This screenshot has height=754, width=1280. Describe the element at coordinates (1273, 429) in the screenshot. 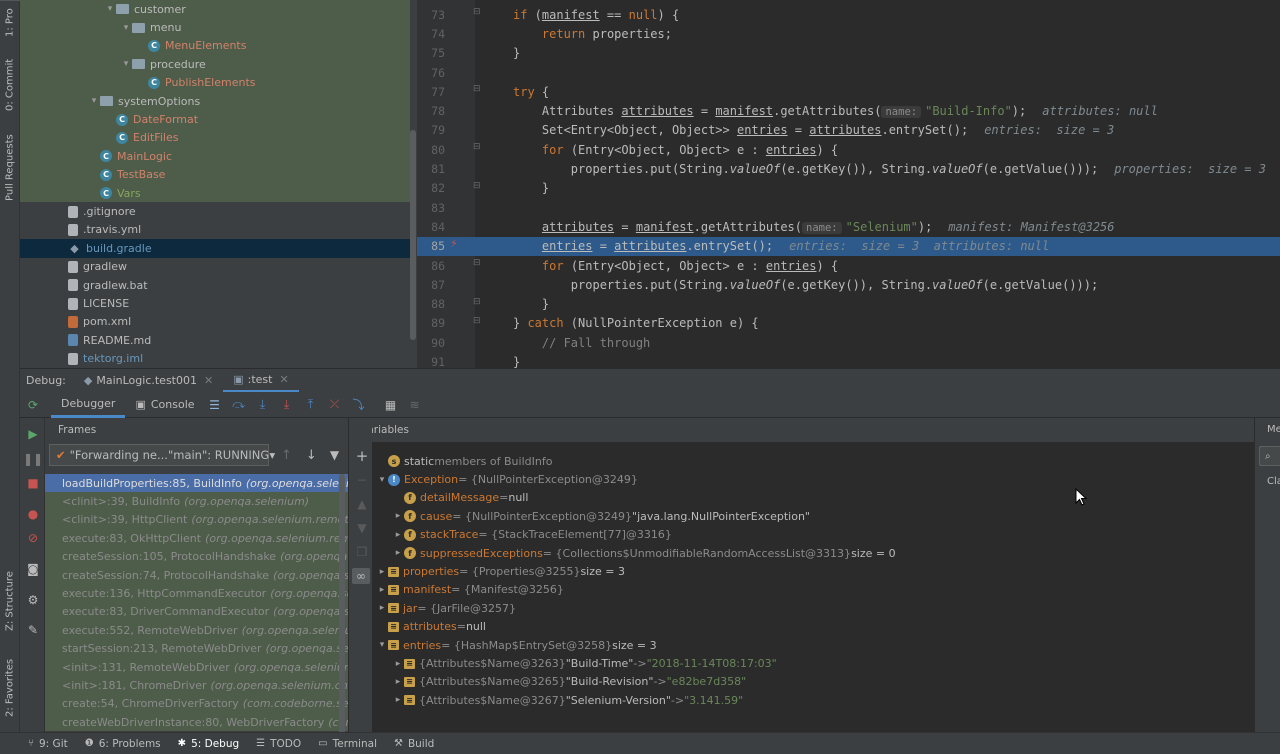

I see `memory-tab: Me` at that location.